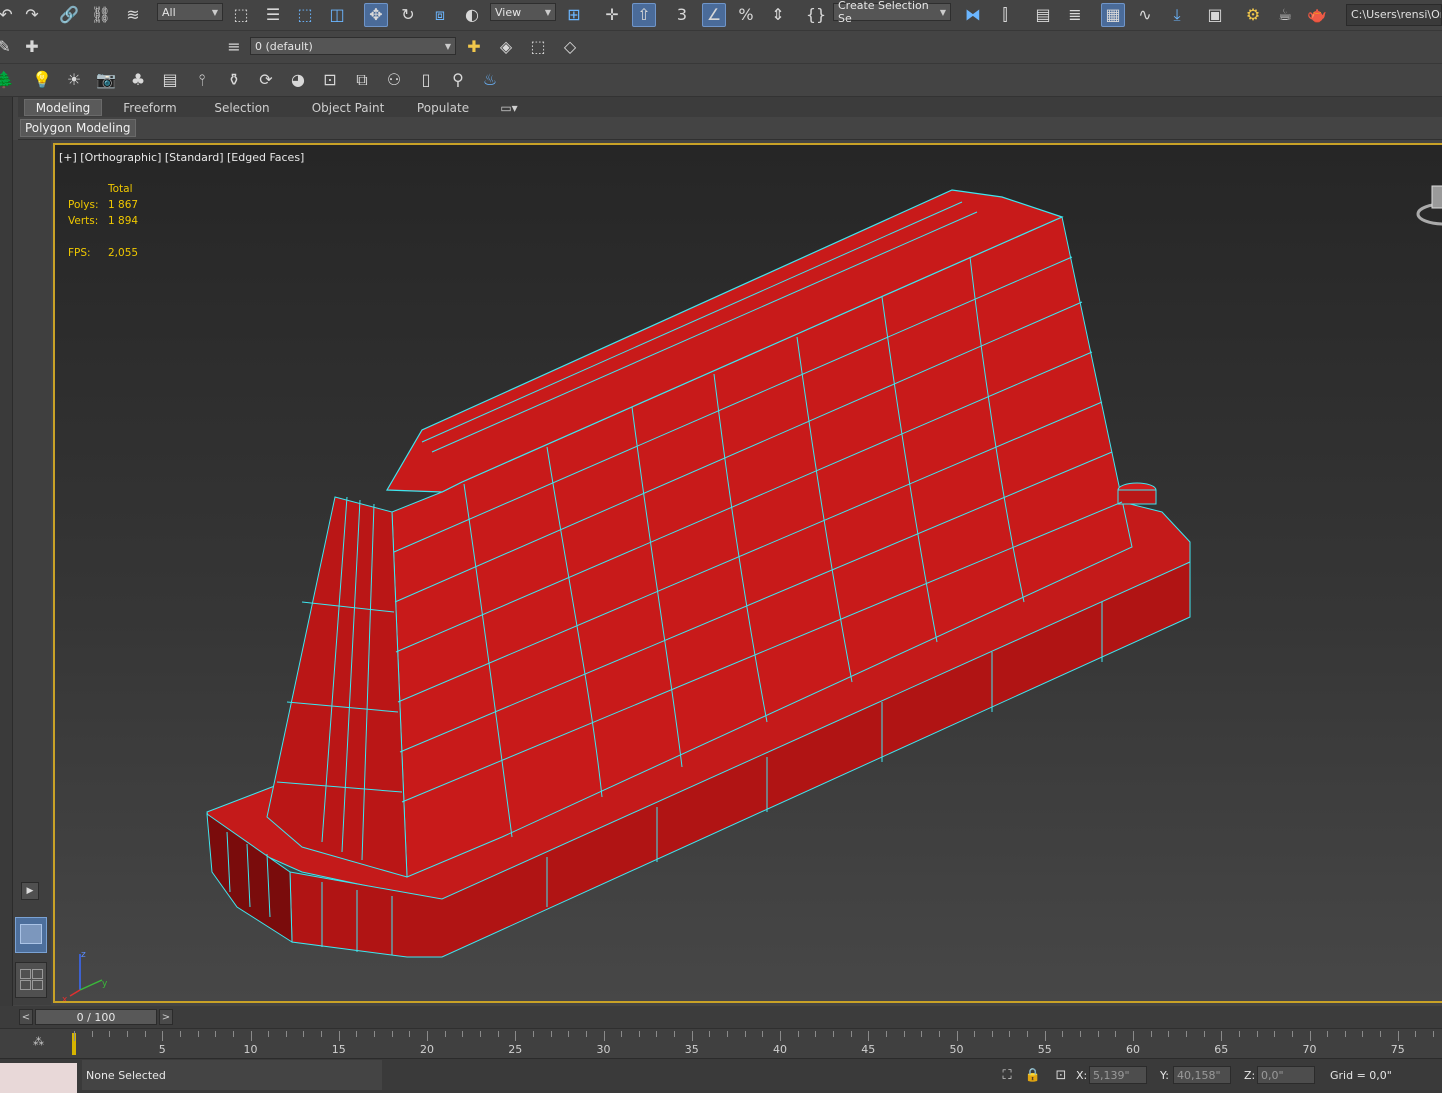 The width and height of the screenshot is (1442, 1093). What do you see at coordinates (376, 15) in the screenshot?
I see `move-icon: ✥` at bounding box center [376, 15].